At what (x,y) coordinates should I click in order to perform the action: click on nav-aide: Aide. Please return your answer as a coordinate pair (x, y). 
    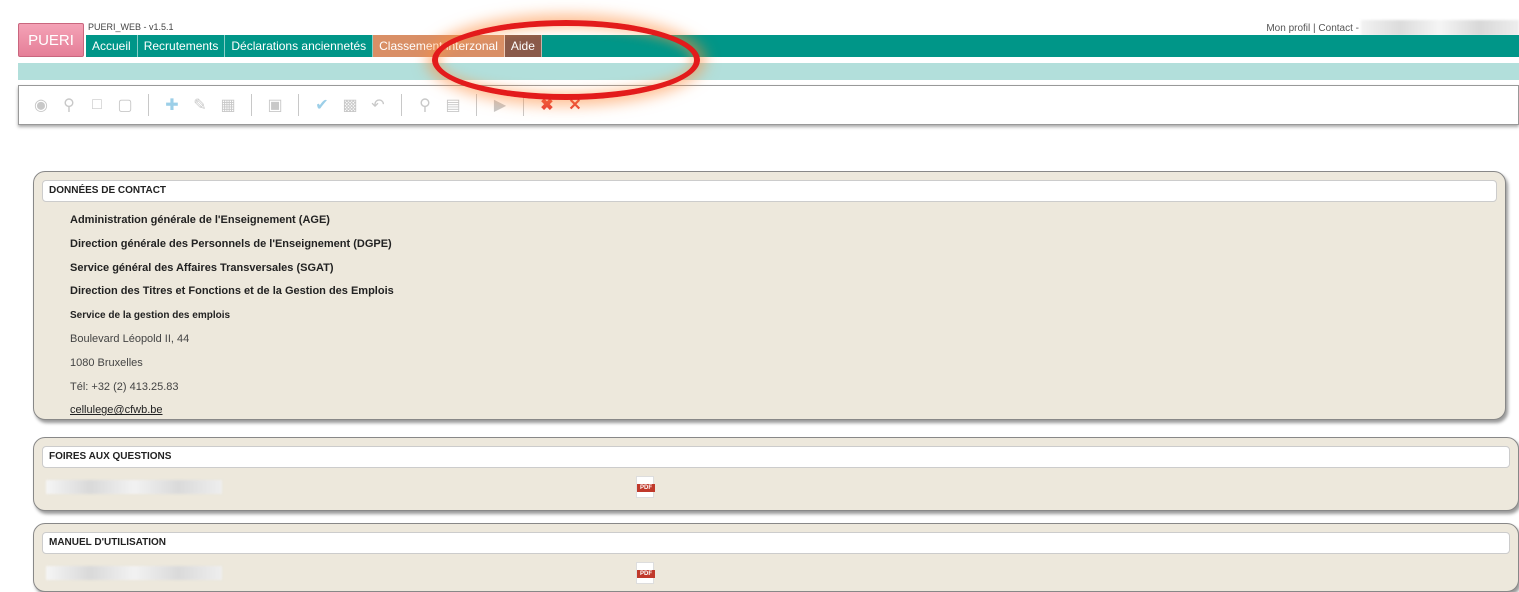
    Looking at the image, I should click on (523, 46).